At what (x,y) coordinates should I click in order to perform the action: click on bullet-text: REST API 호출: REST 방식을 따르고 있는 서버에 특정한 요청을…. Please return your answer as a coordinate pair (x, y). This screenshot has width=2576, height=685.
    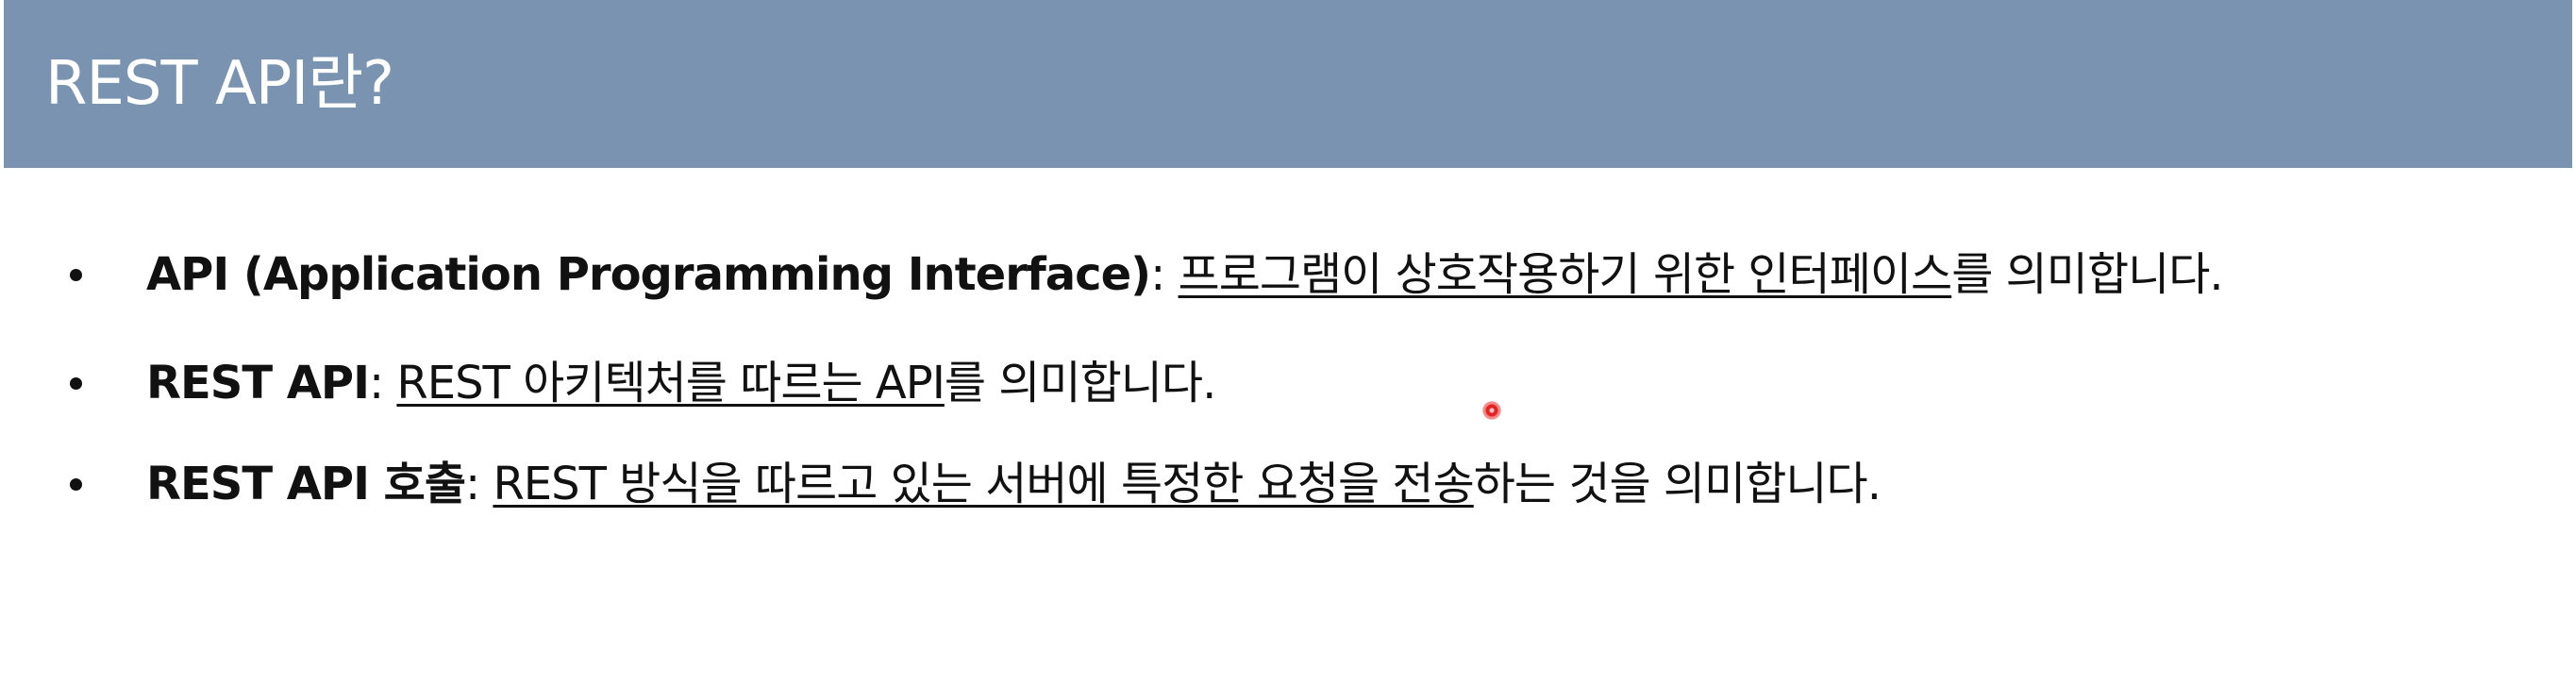
    Looking at the image, I should click on (1014, 484).